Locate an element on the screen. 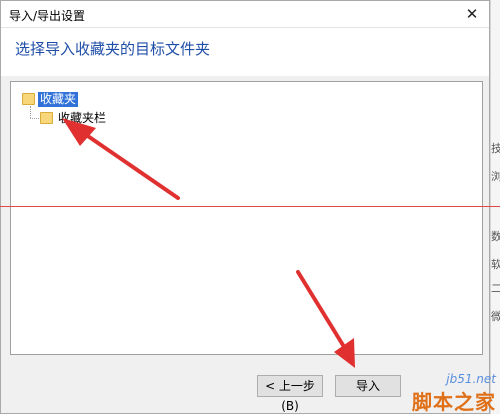 Image resolution: width=500 pixels, height=416 pixels. side-text: 技 is located at coordinates (495, 148).